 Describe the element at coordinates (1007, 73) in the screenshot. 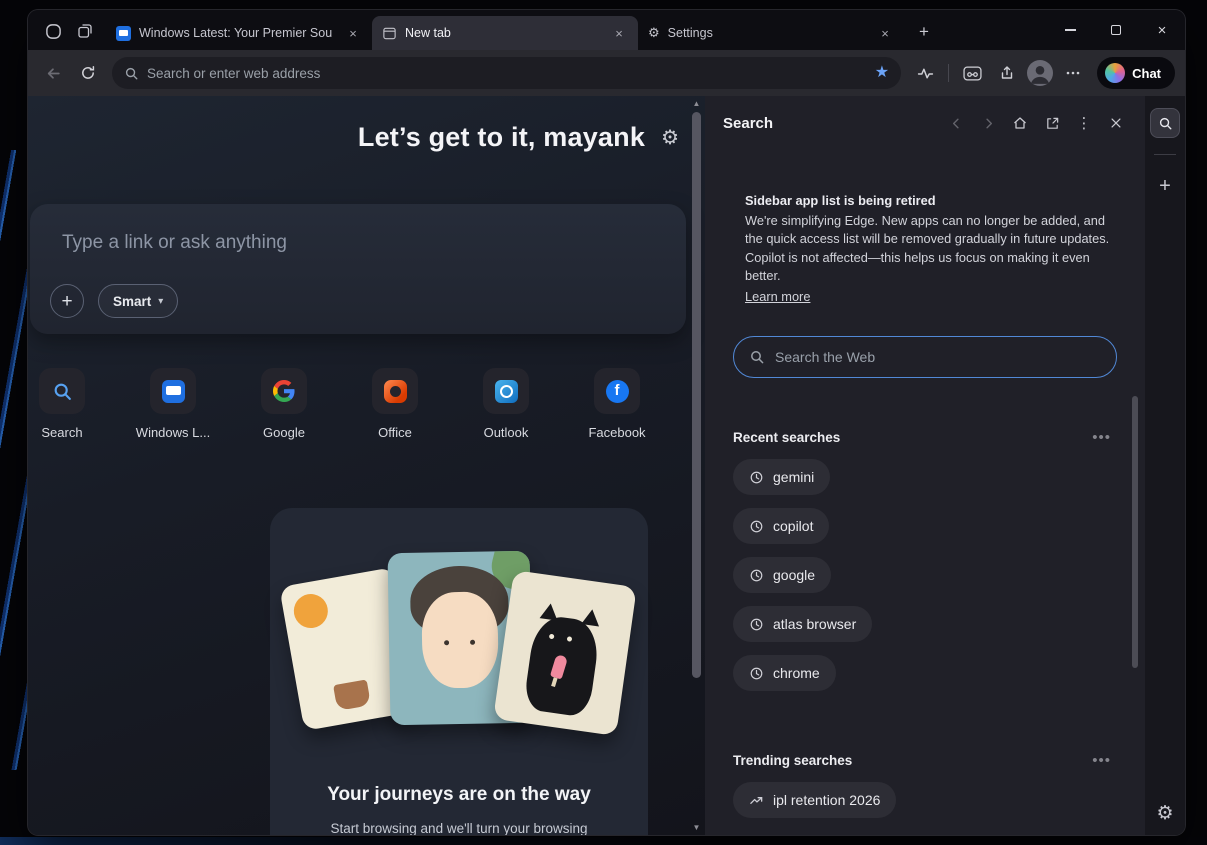

I see `share-icon` at that location.